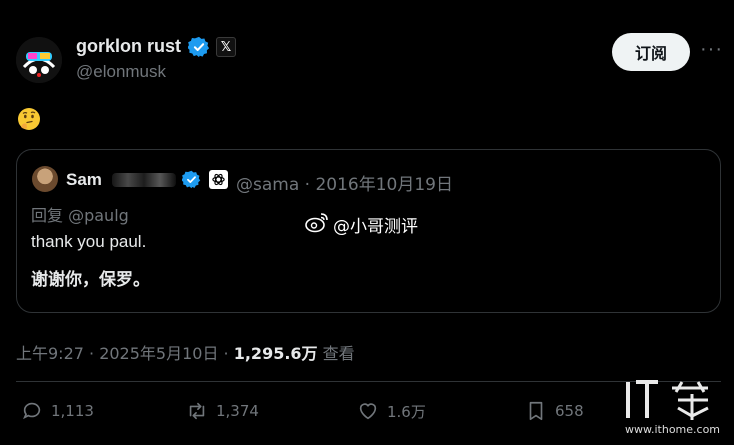  I want to click on reply-button: 1,113, so click(57, 411).